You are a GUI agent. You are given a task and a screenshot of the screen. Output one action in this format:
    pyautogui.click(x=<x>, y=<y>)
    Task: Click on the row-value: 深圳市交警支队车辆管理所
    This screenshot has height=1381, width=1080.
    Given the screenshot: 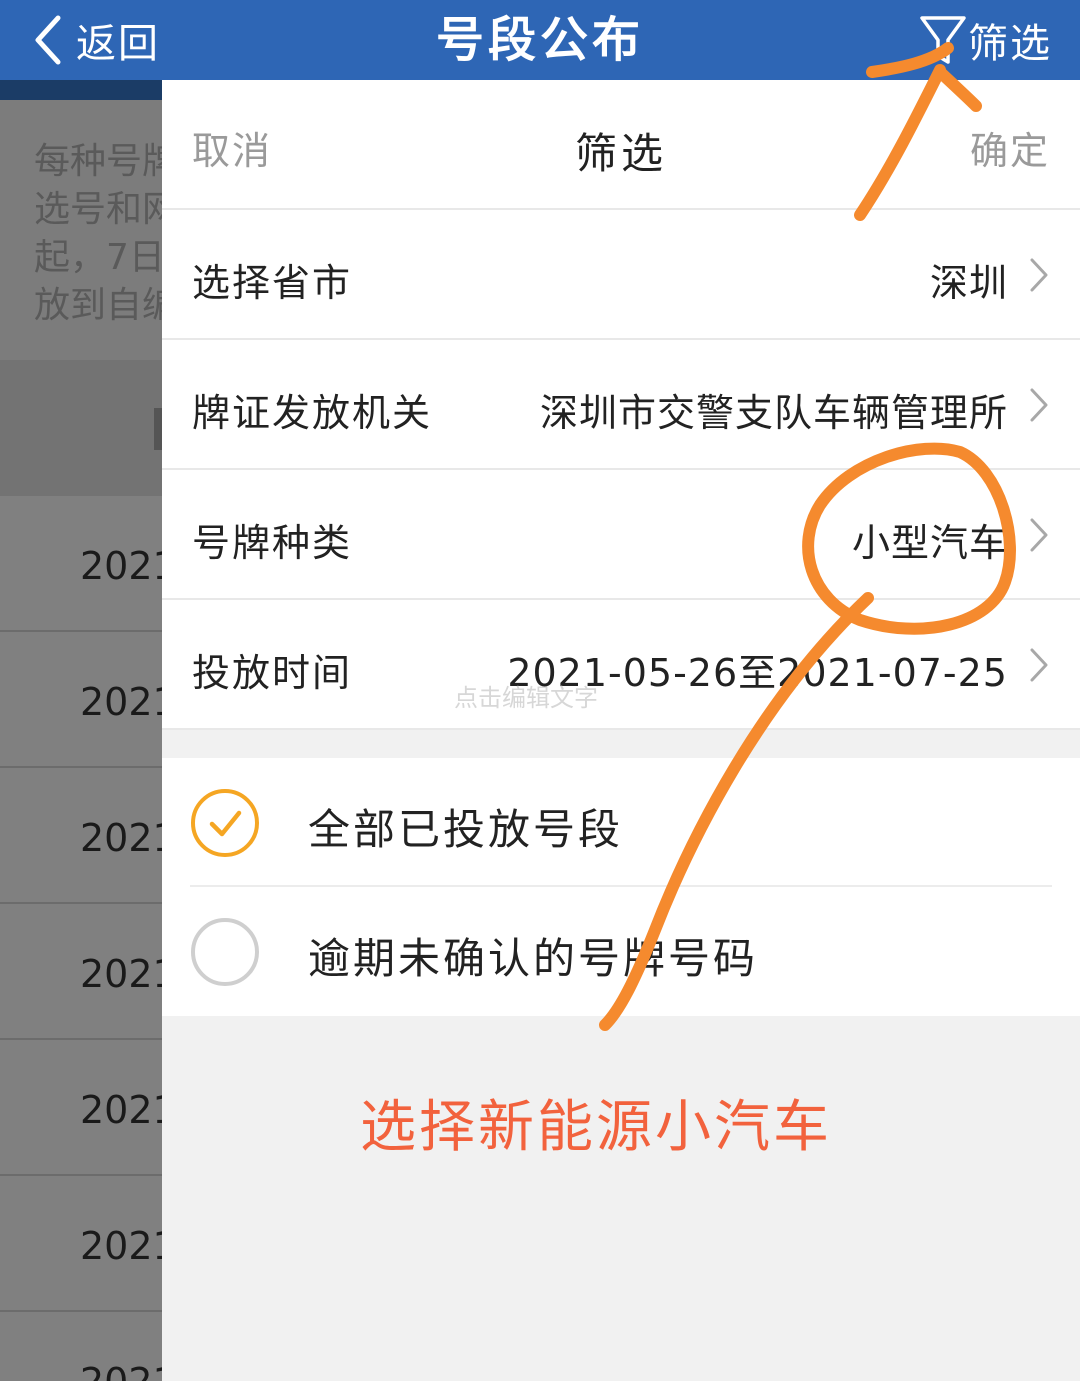 What is the action you would take?
    pyautogui.click(x=773, y=413)
    